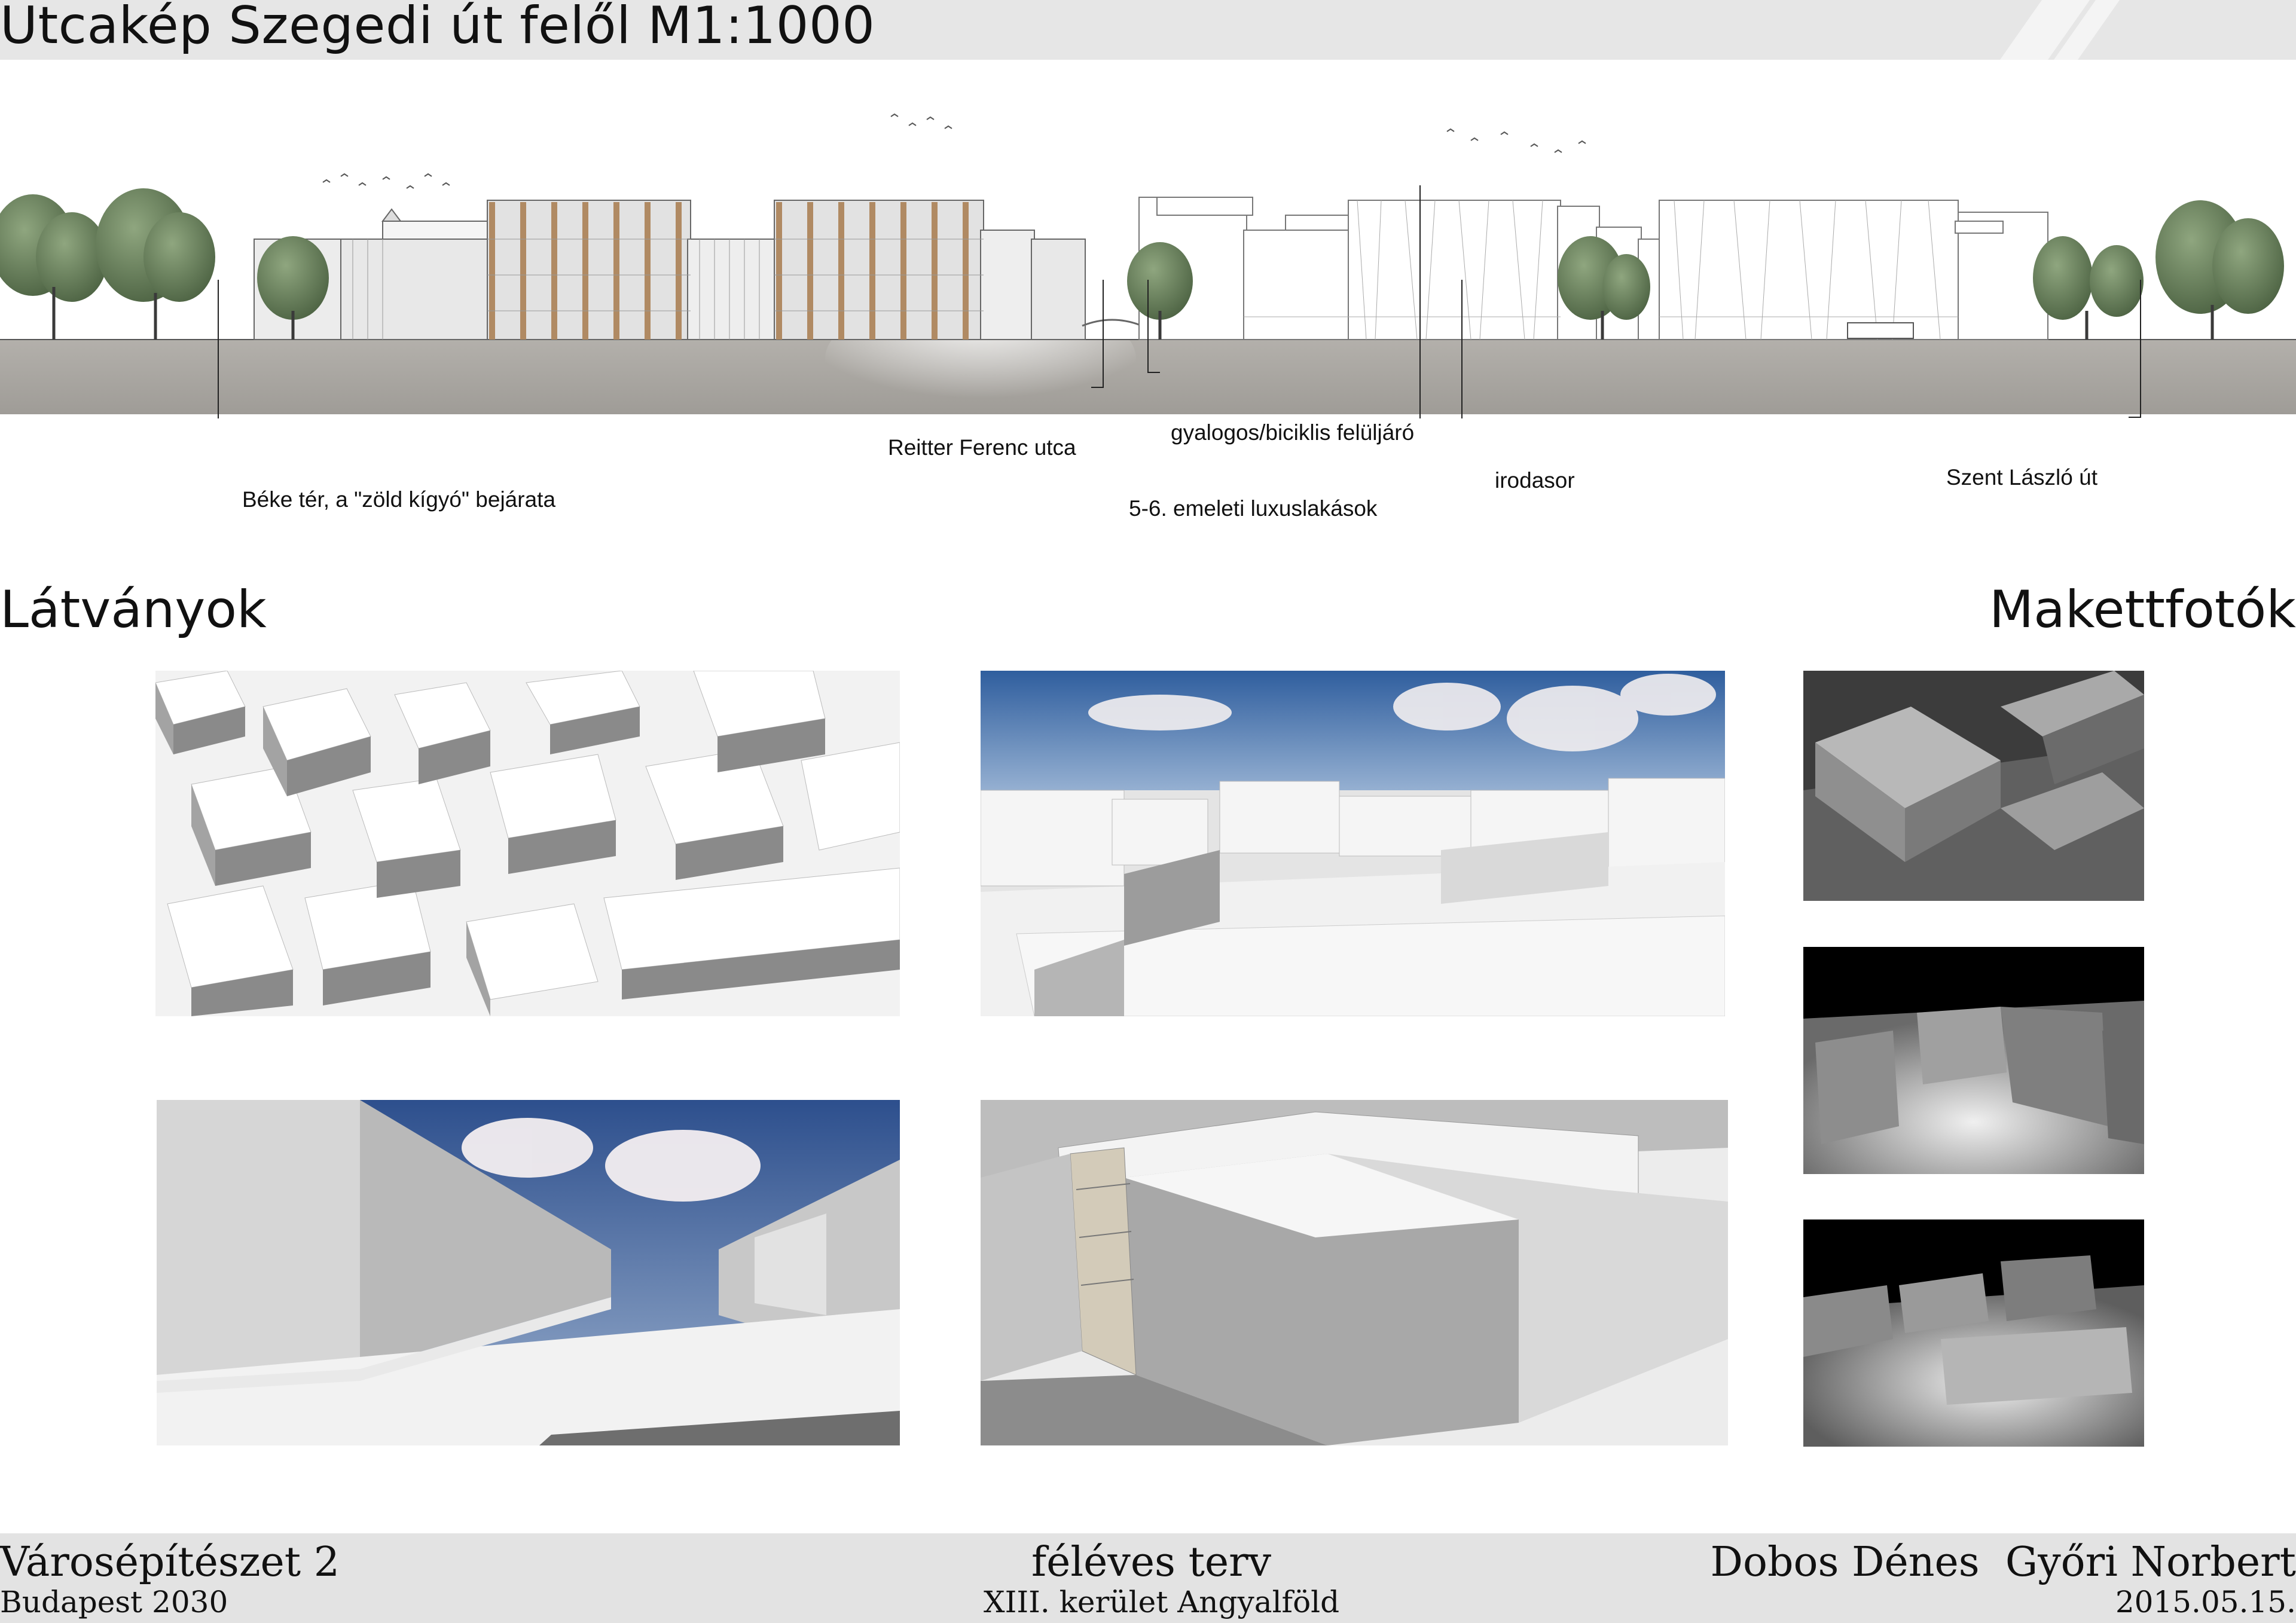 The height and width of the screenshot is (1623, 2296). I want to click on heading-makettfotok: Makettfotók, so click(2142, 610).